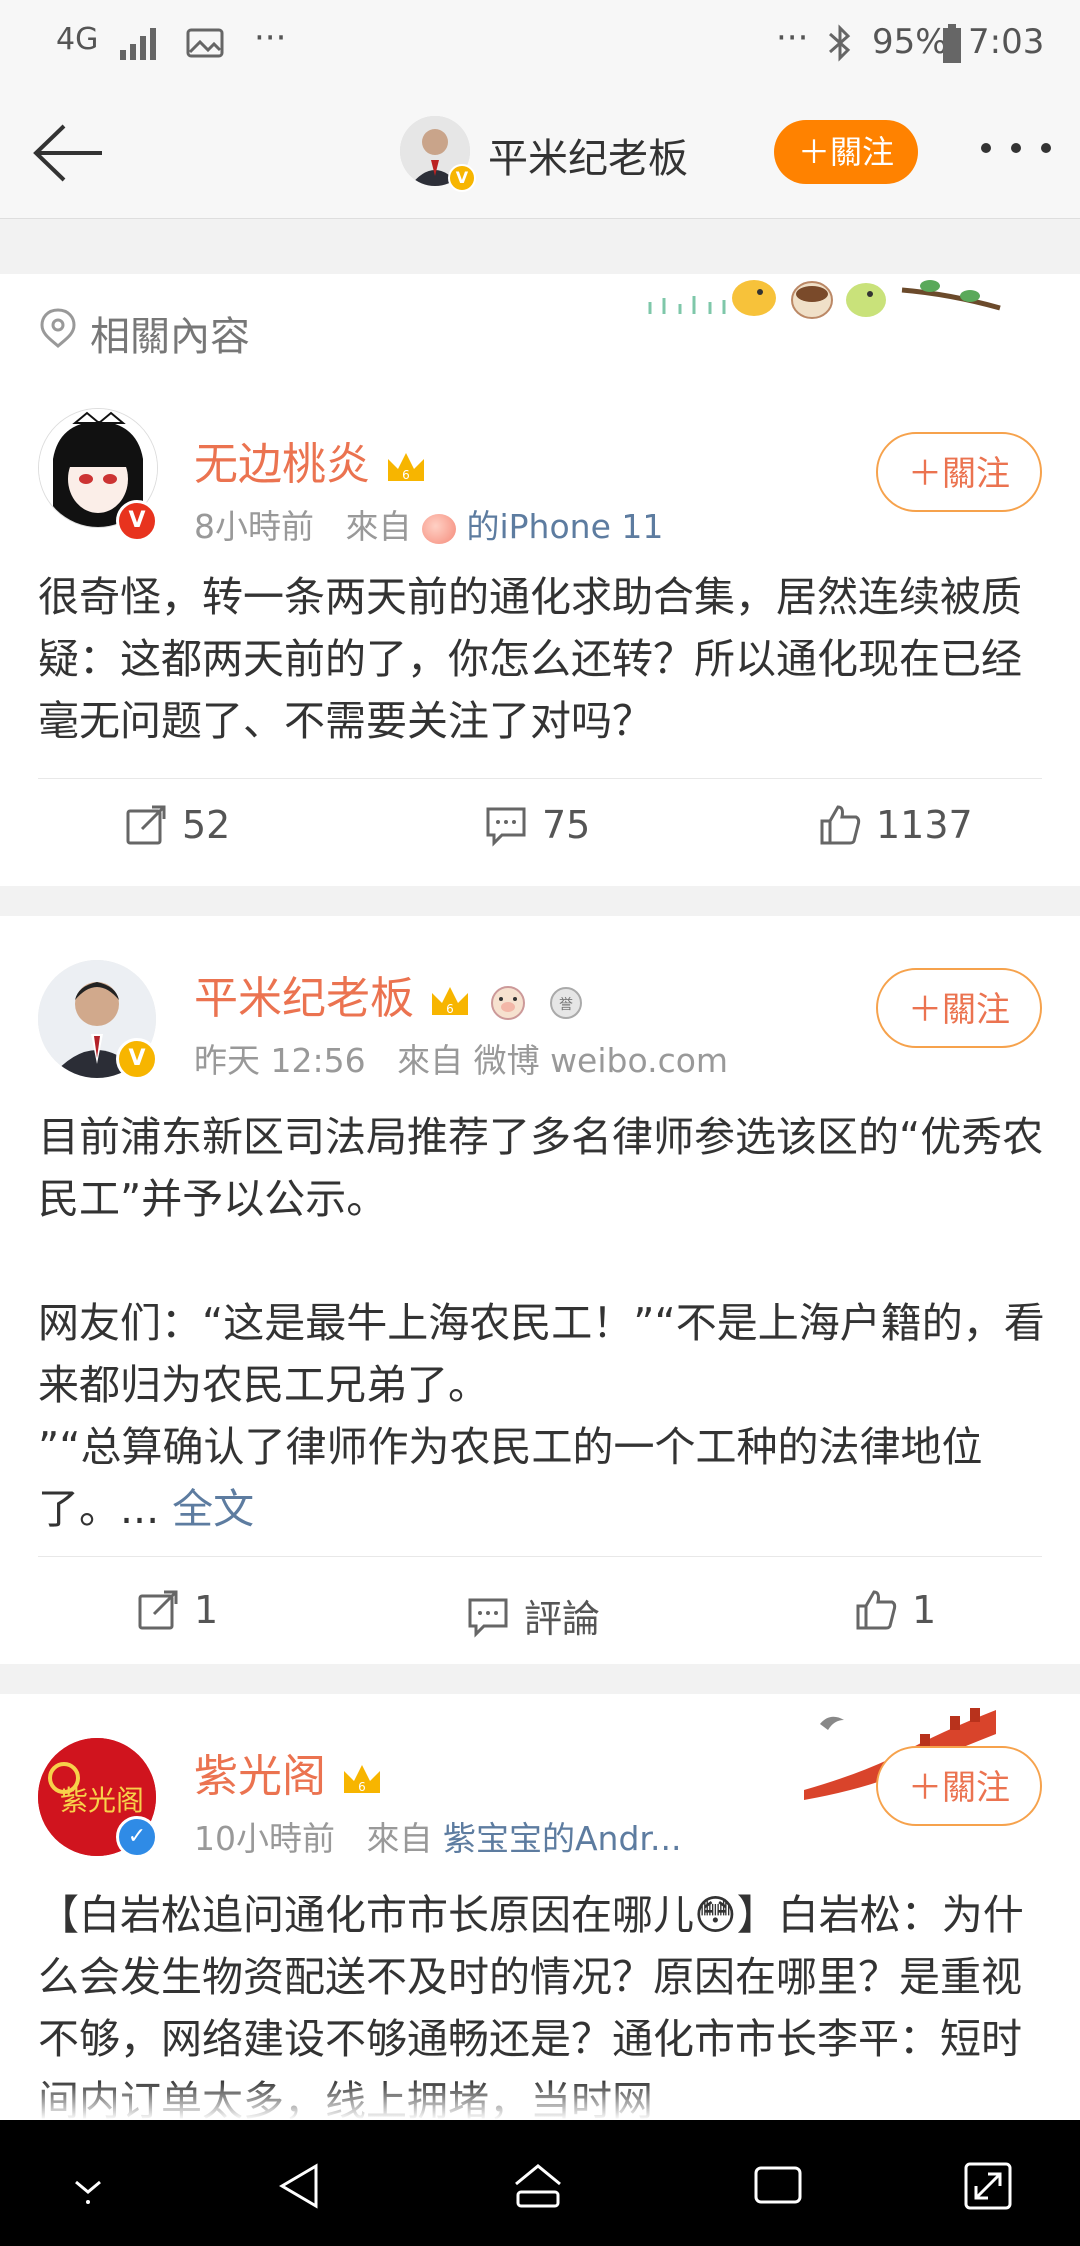 This screenshot has width=1080, height=2246. I want to click on signal-icon, so click(138, 44).